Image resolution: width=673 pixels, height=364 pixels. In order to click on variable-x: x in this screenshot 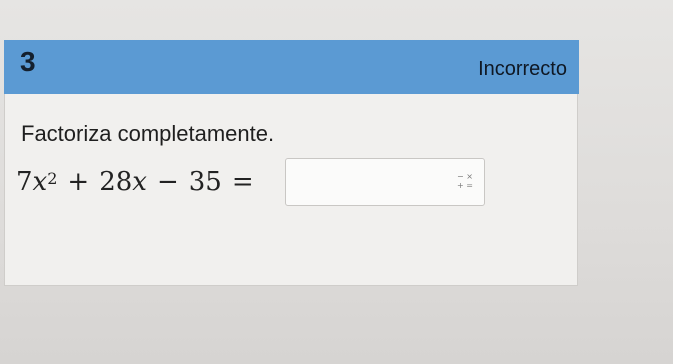, I will do `click(40, 182)`.